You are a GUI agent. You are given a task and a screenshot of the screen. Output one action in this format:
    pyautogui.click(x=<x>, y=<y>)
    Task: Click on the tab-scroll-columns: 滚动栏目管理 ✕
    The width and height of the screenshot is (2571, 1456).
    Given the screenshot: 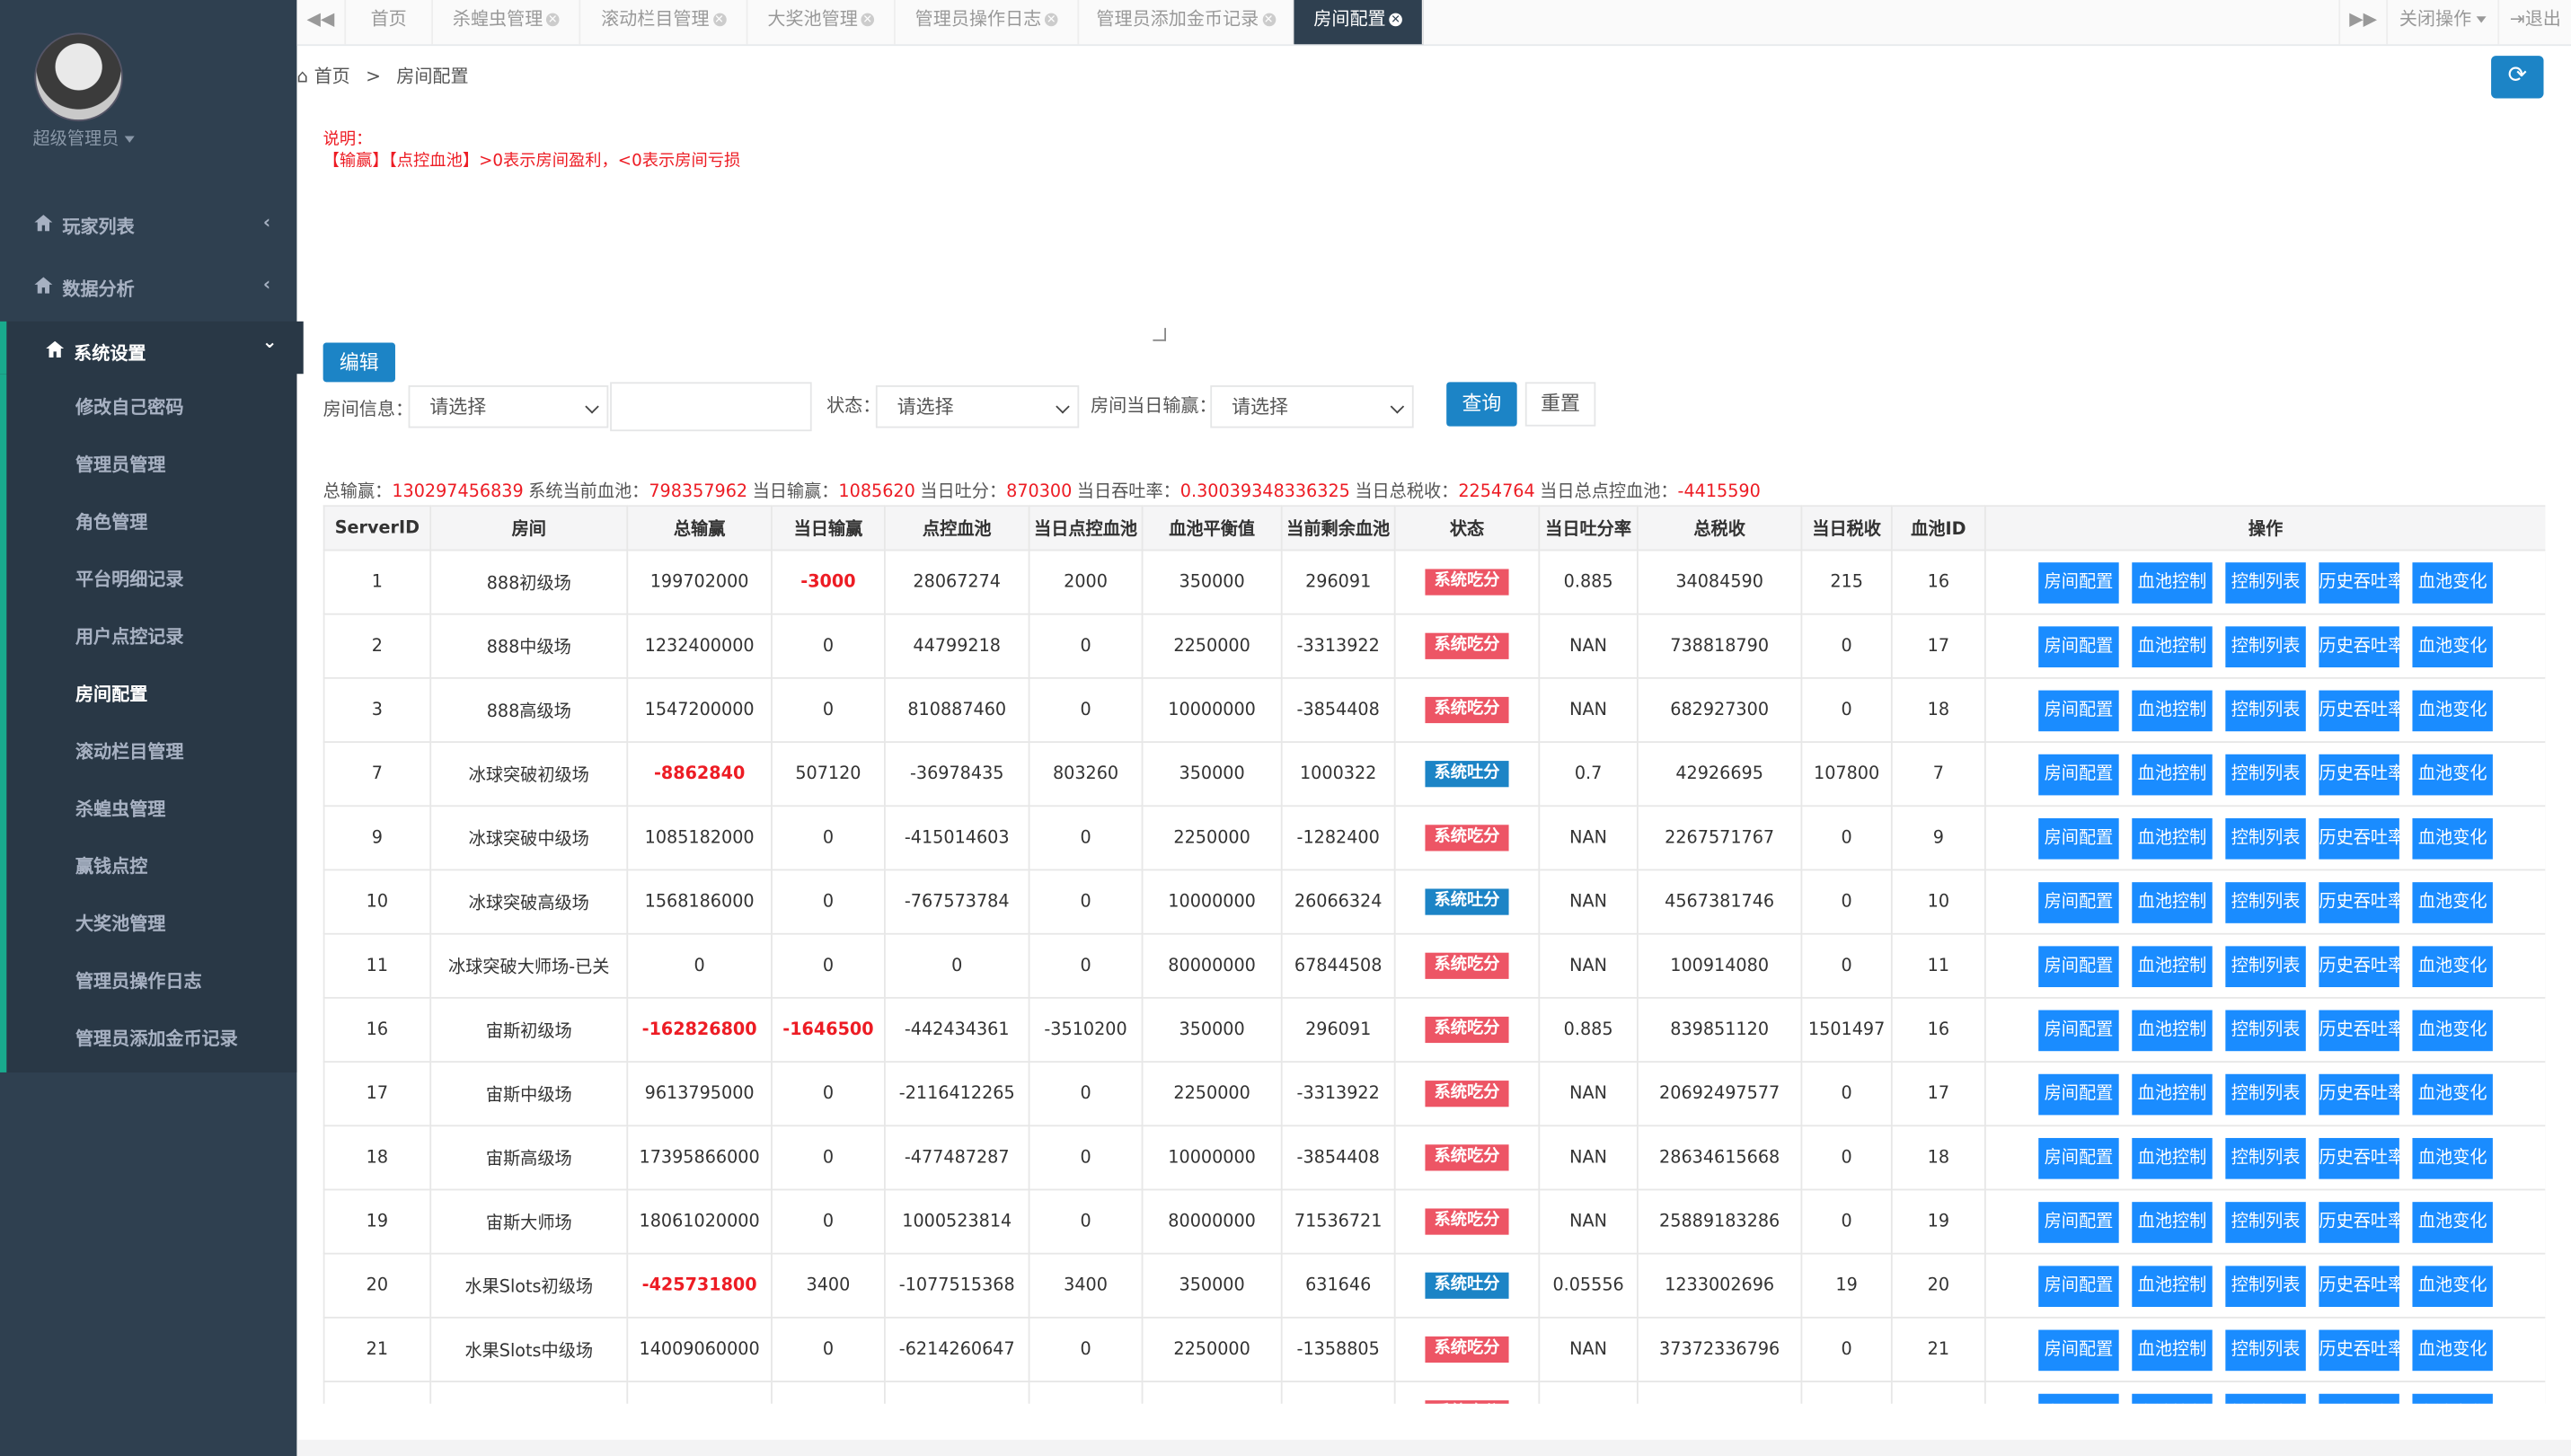 What is the action you would take?
    pyautogui.click(x=664, y=22)
    